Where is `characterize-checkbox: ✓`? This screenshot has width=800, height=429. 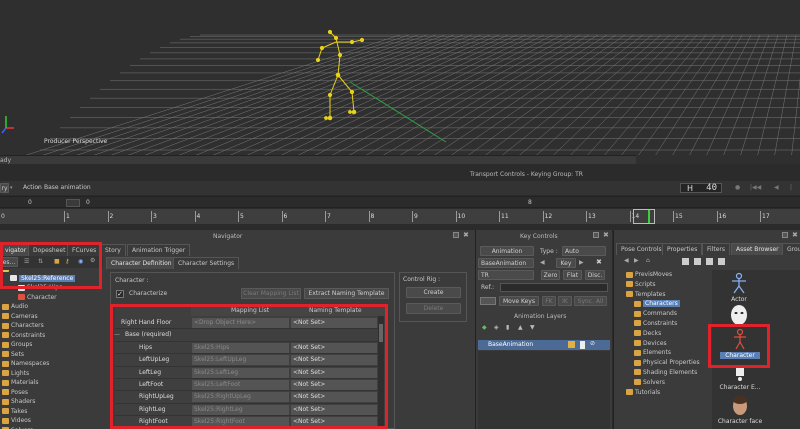 characterize-checkbox: ✓ is located at coordinates (120, 294).